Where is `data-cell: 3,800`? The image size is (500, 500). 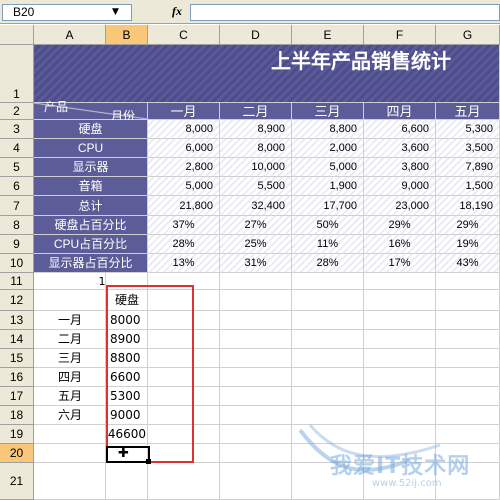 data-cell: 3,800 is located at coordinates (400, 167).